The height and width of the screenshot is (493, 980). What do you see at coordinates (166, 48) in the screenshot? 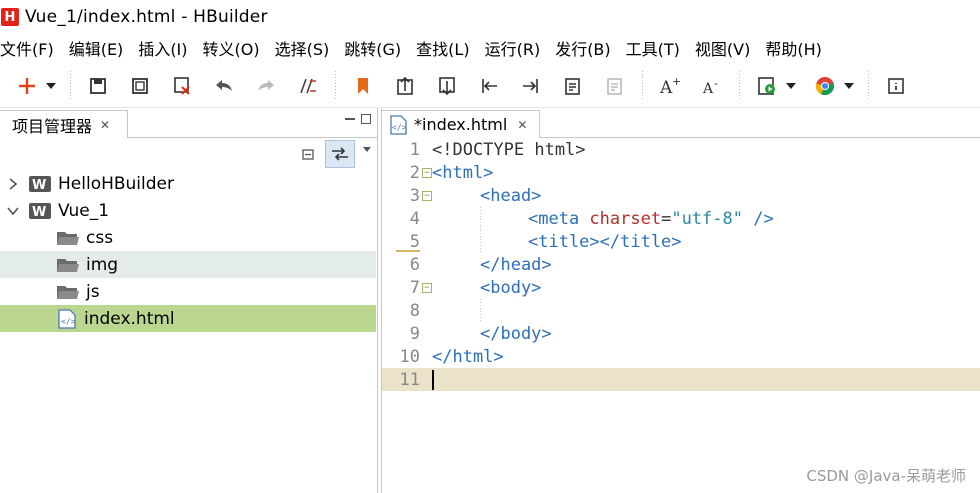
I see `menu-insert: 插入(I)` at bounding box center [166, 48].